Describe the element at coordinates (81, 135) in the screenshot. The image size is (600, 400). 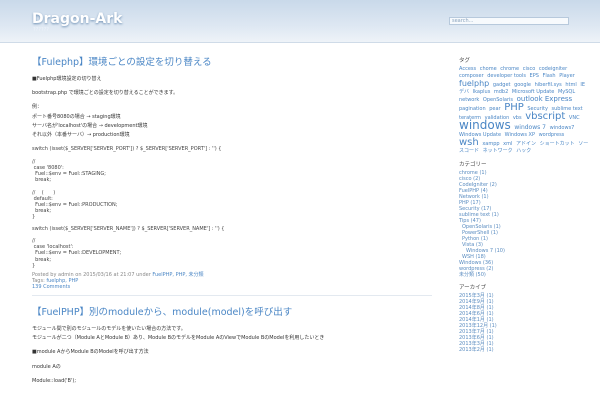
I see `note-line: それ以外（本番サーバ）→ production環境` at that location.